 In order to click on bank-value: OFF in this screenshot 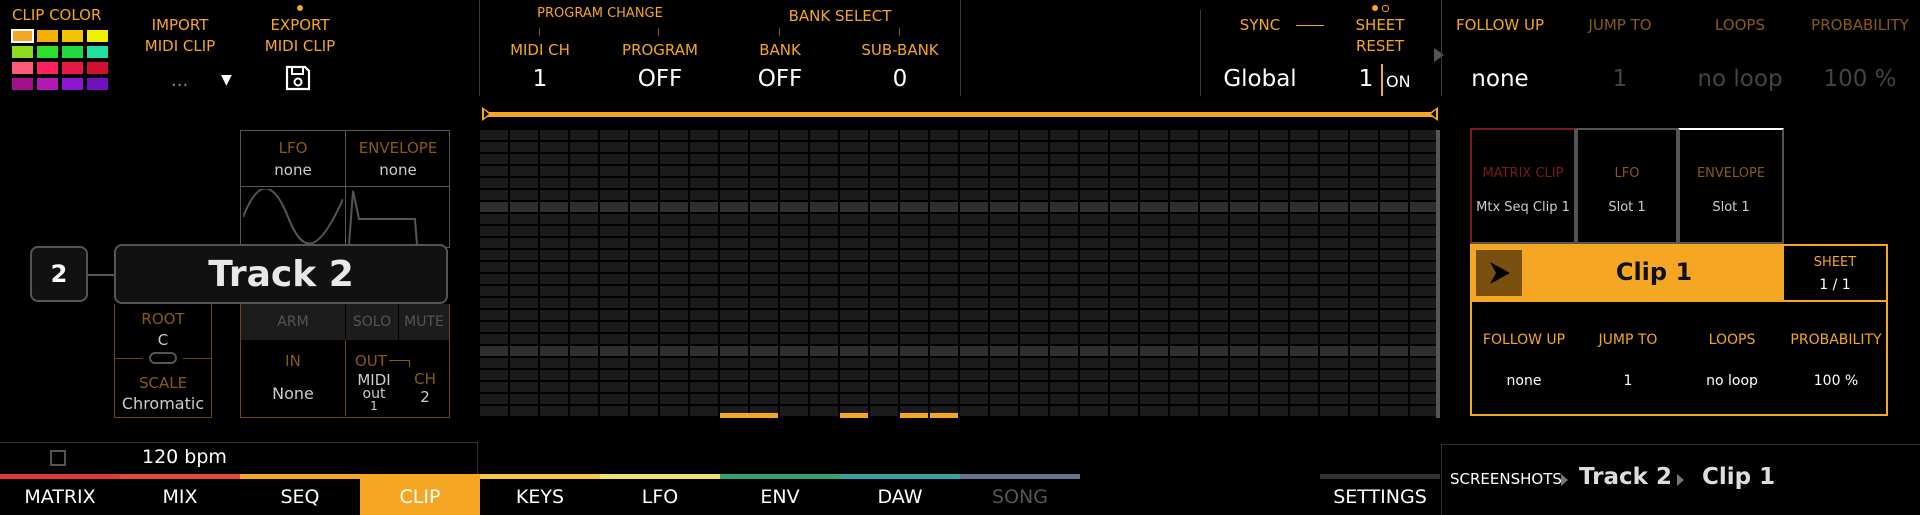, I will do `click(780, 79)`.